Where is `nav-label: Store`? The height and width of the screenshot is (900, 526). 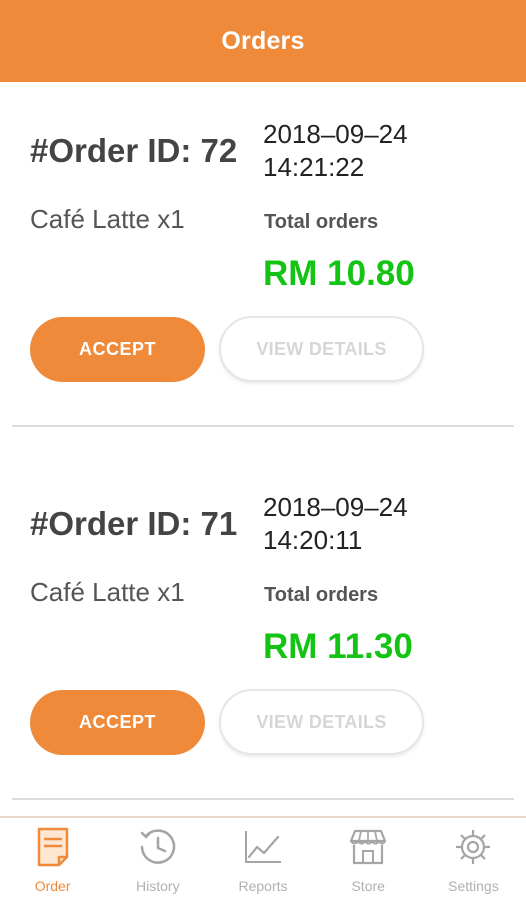 nav-label: Store is located at coordinates (368, 886).